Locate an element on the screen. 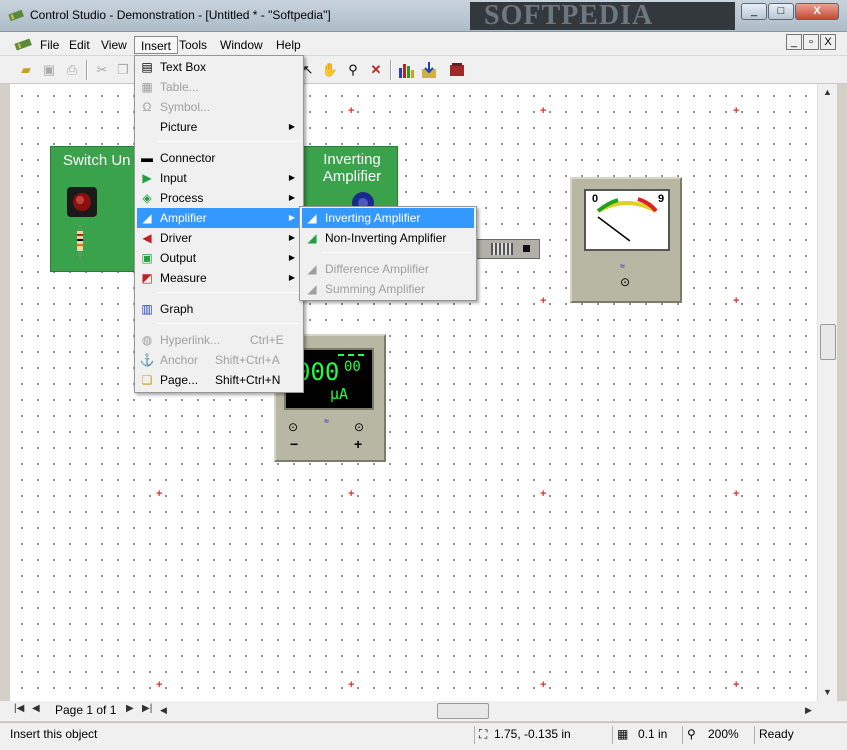 The width and height of the screenshot is (847, 750). print-icon: ⎙ is located at coordinates (72, 70).